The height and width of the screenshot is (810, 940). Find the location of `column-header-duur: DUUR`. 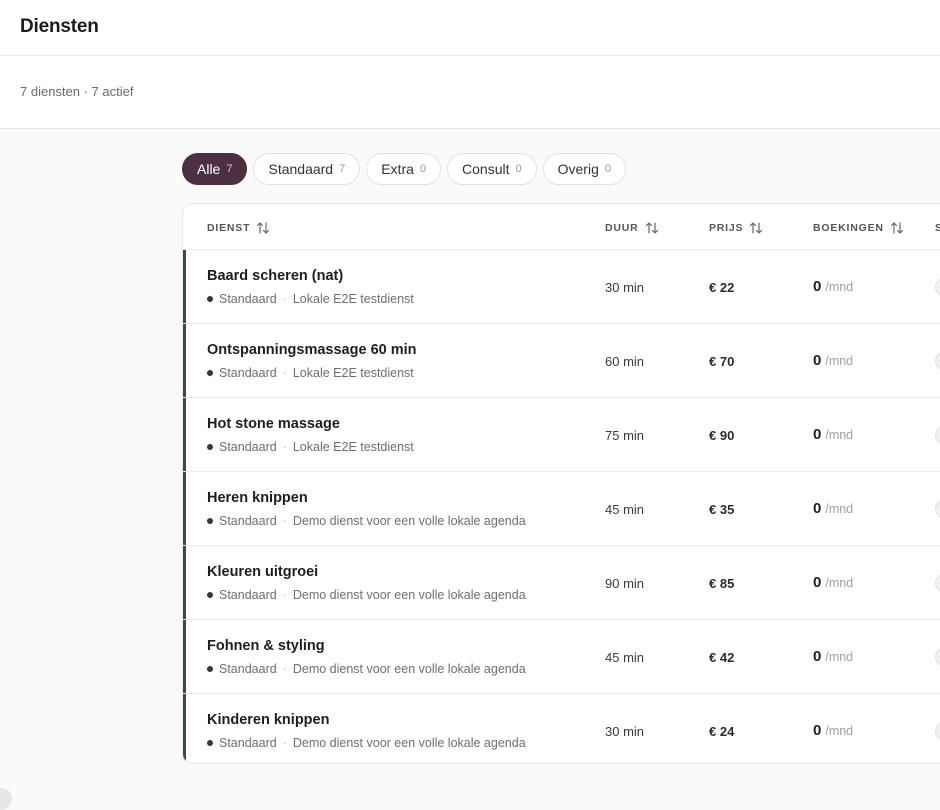

column-header-duur: DUUR is located at coordinates (632, 228).